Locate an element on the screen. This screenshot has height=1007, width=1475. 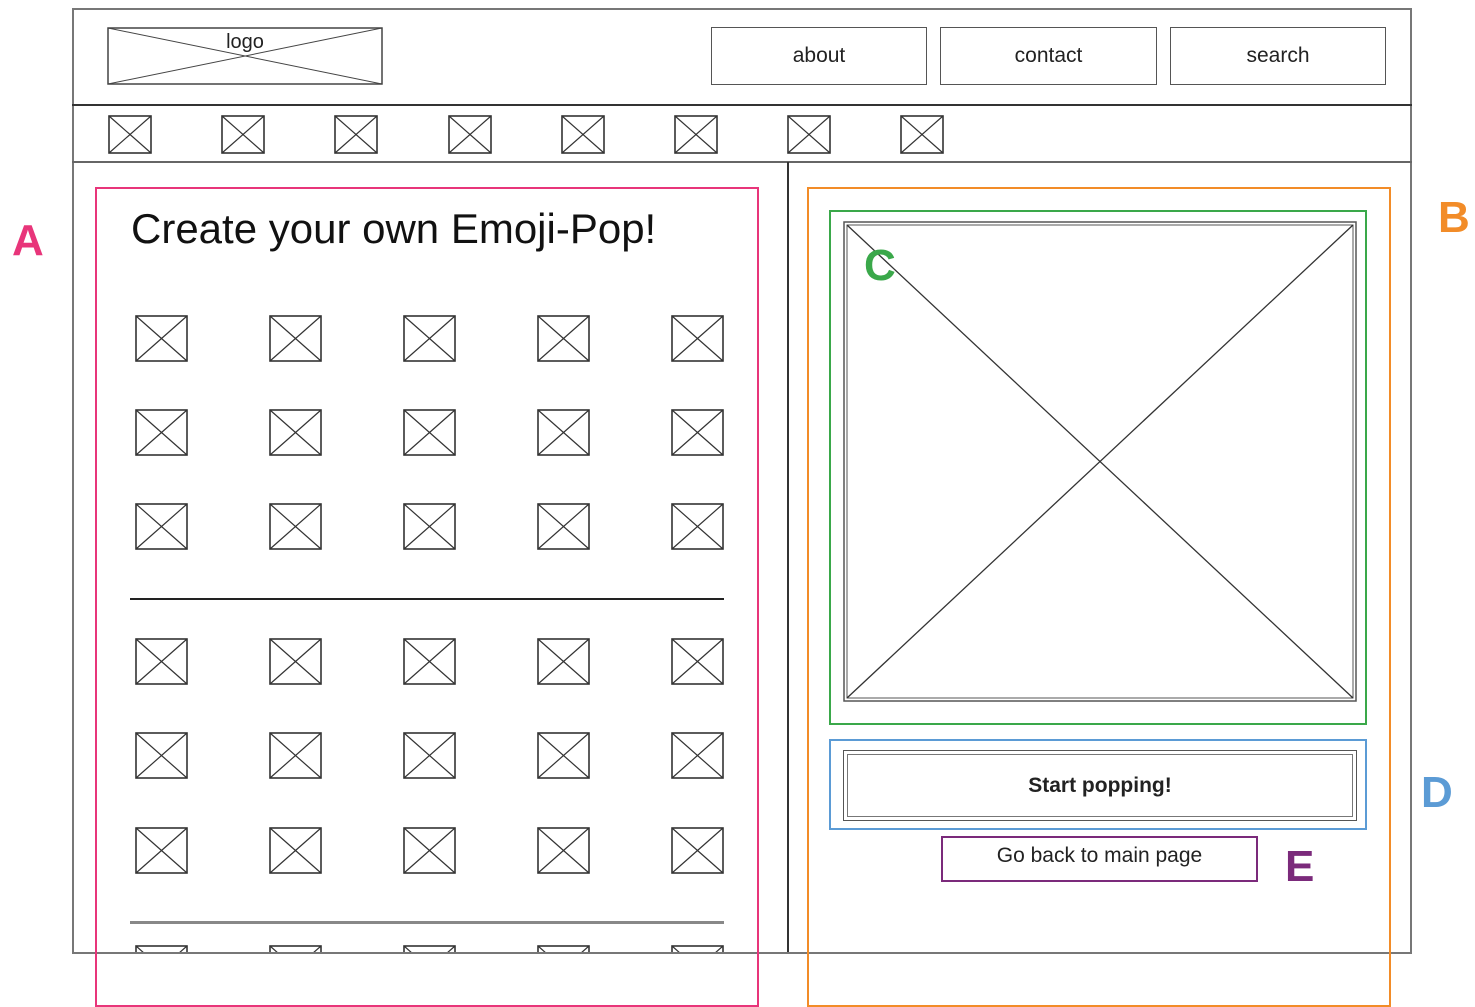
annotation-c: C is located at coordinates (880, 265).